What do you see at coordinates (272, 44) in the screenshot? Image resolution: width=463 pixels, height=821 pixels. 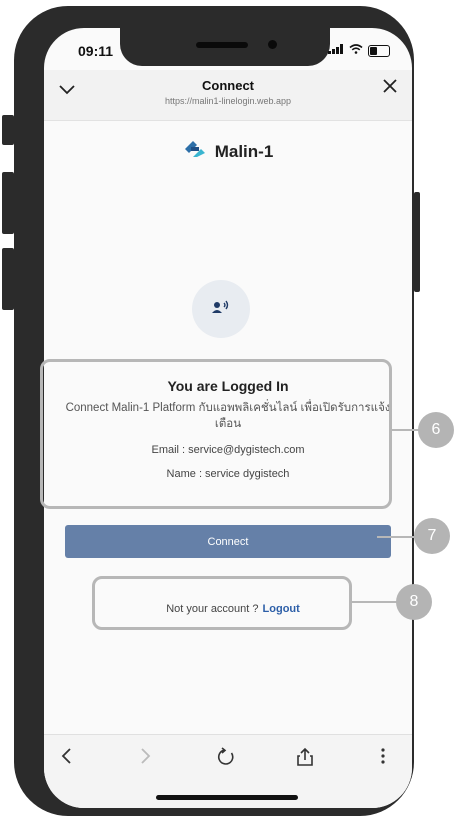 I see `camera` at bounding box center [272, 44].